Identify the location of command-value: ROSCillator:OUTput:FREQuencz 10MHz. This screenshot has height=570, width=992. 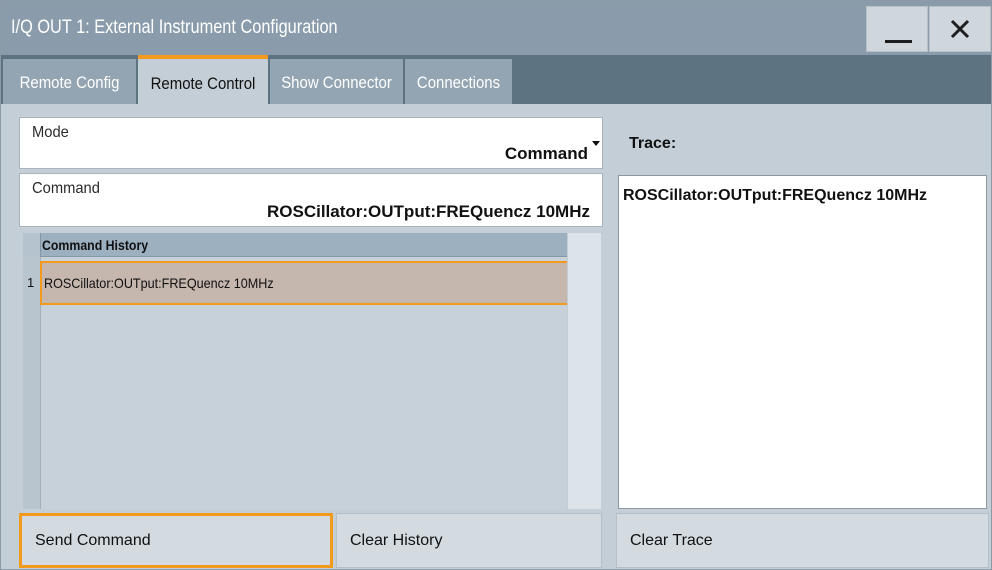
(428, 211).